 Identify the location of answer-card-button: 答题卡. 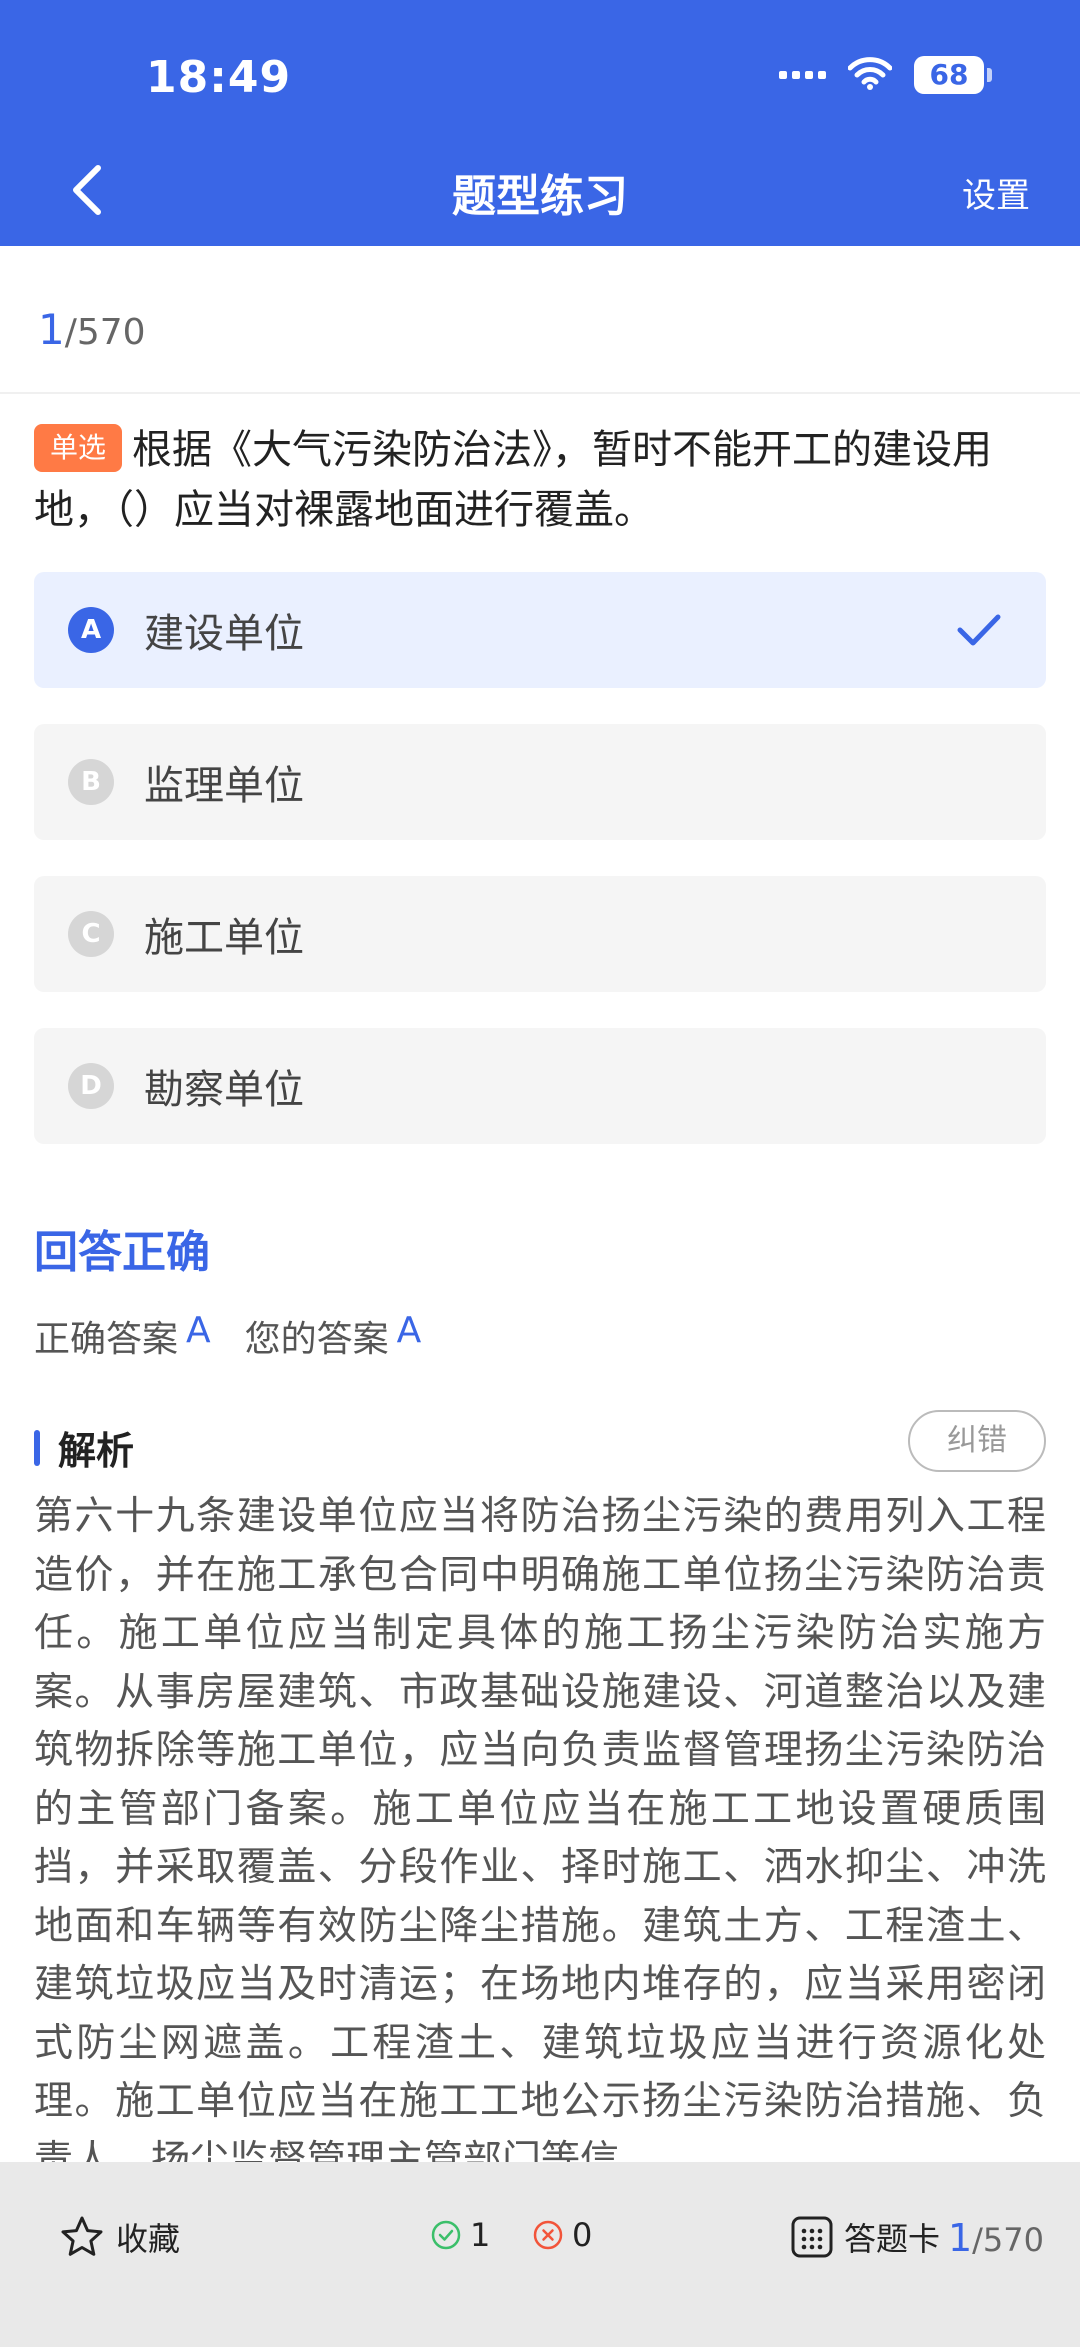
(865, 2237).